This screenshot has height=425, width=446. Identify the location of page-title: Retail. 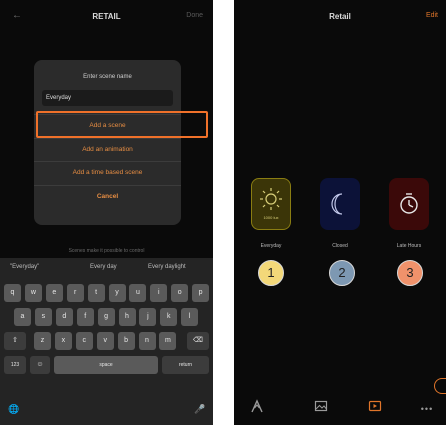
(340, 16).